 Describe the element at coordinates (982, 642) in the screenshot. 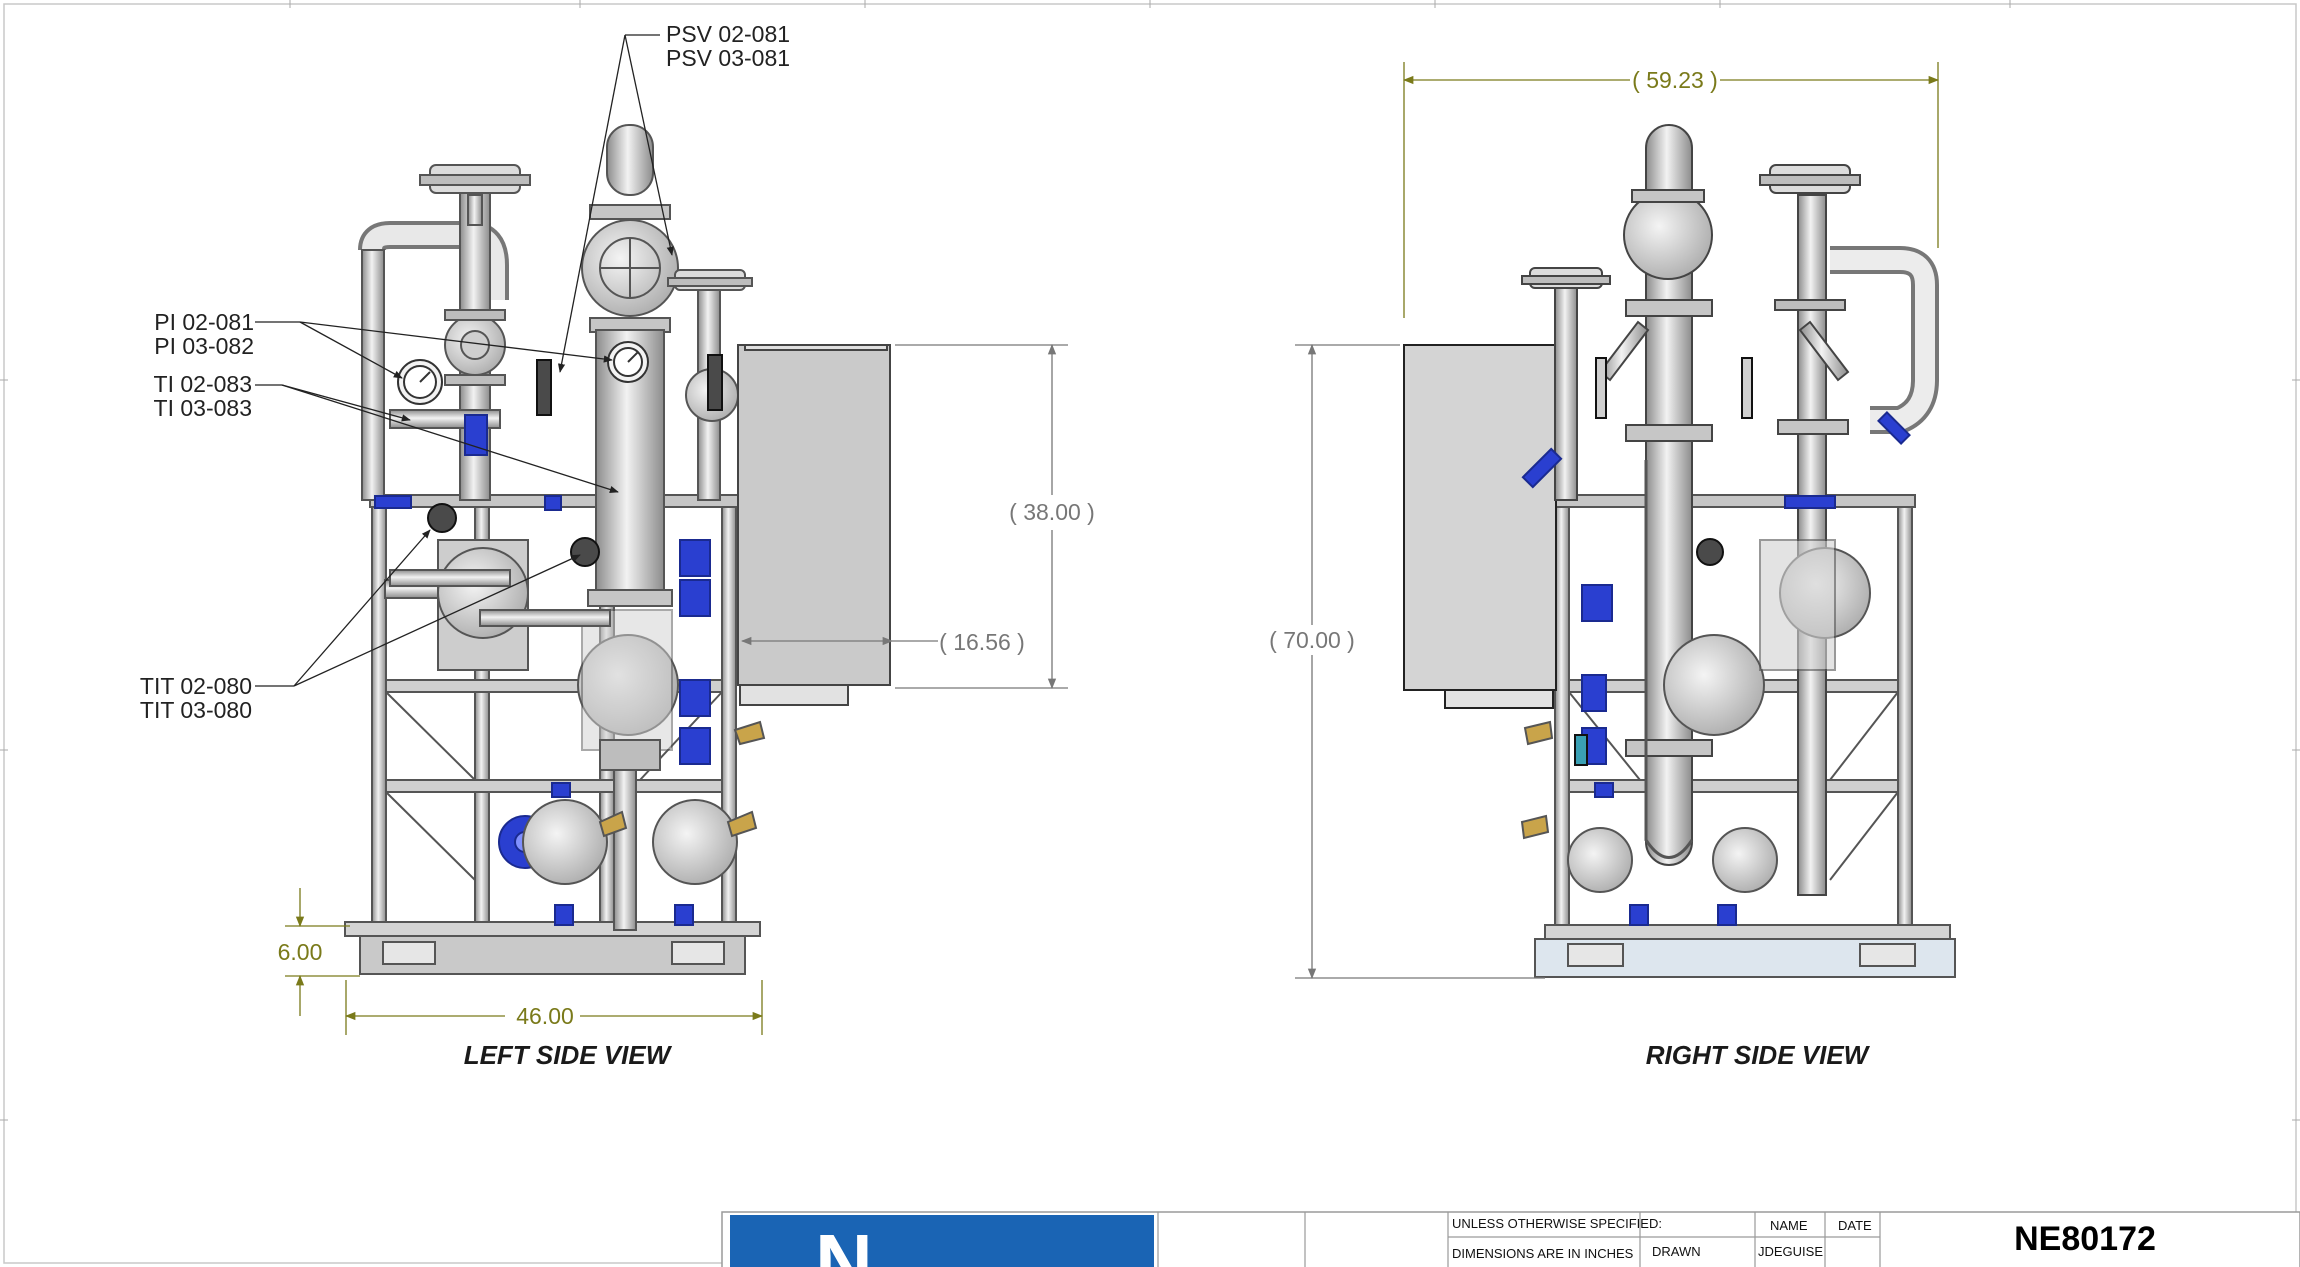

I see `dim-panel-depth: ( 16.56 )` at that location.